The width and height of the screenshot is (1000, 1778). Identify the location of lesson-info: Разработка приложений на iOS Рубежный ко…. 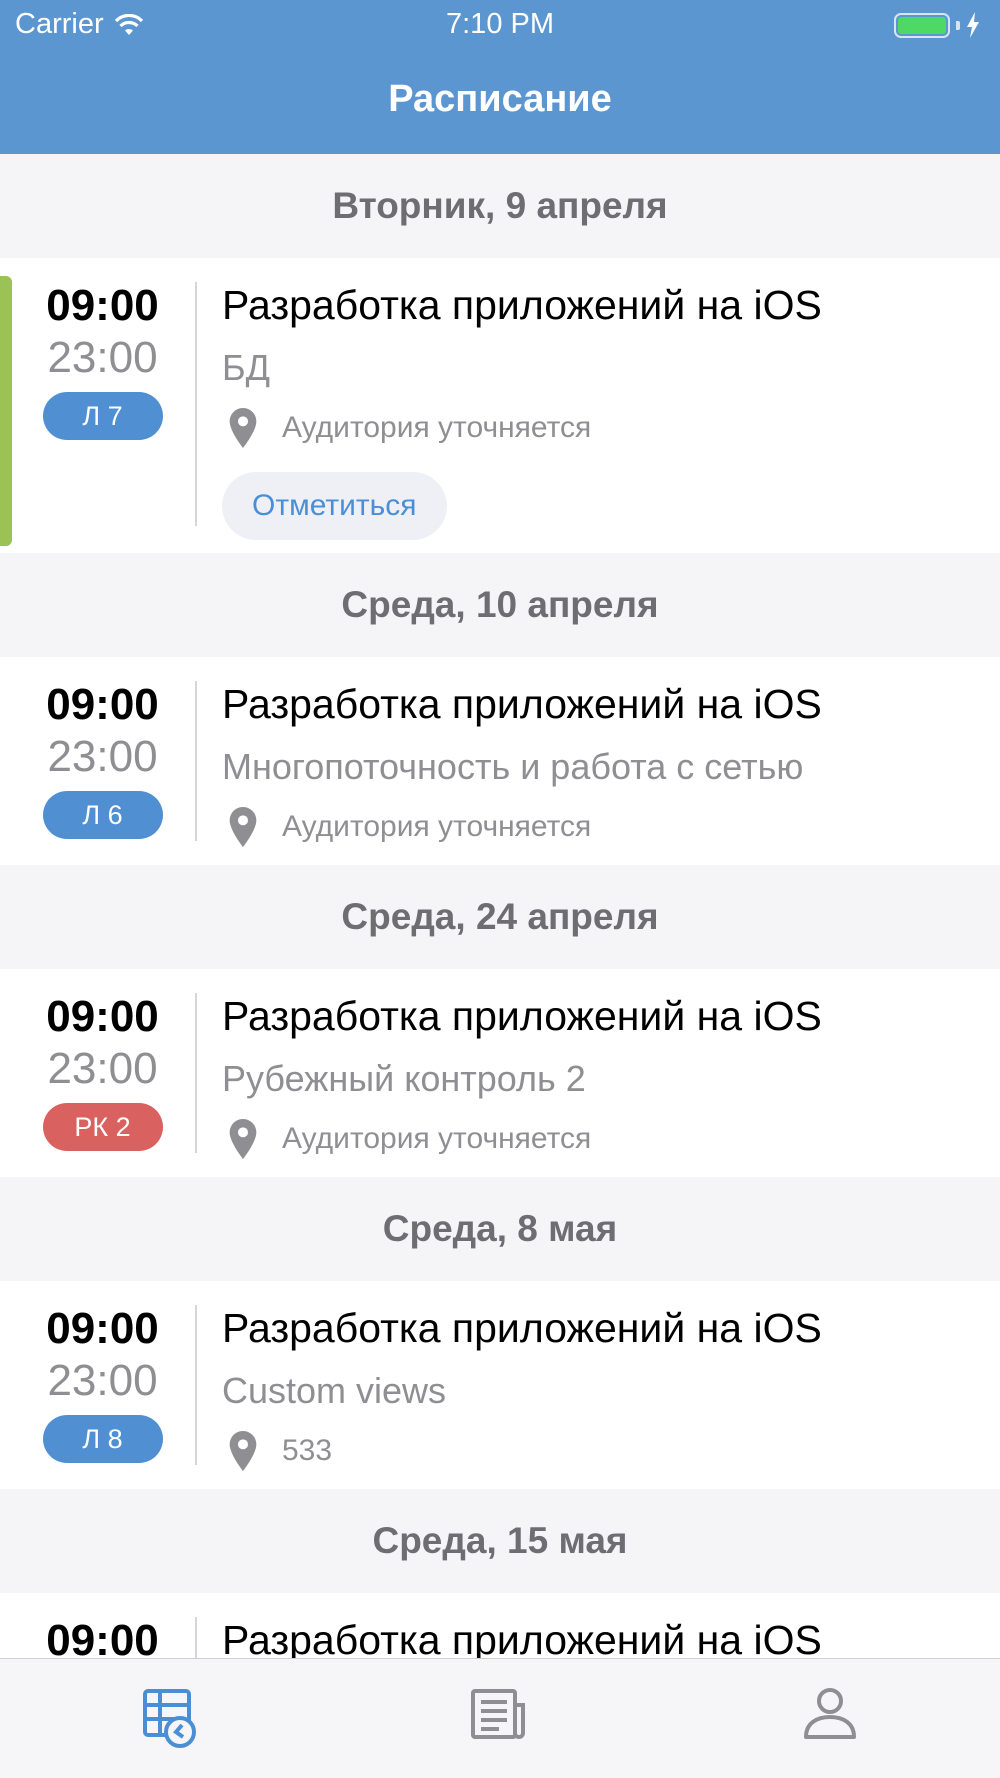
(601, 1076).